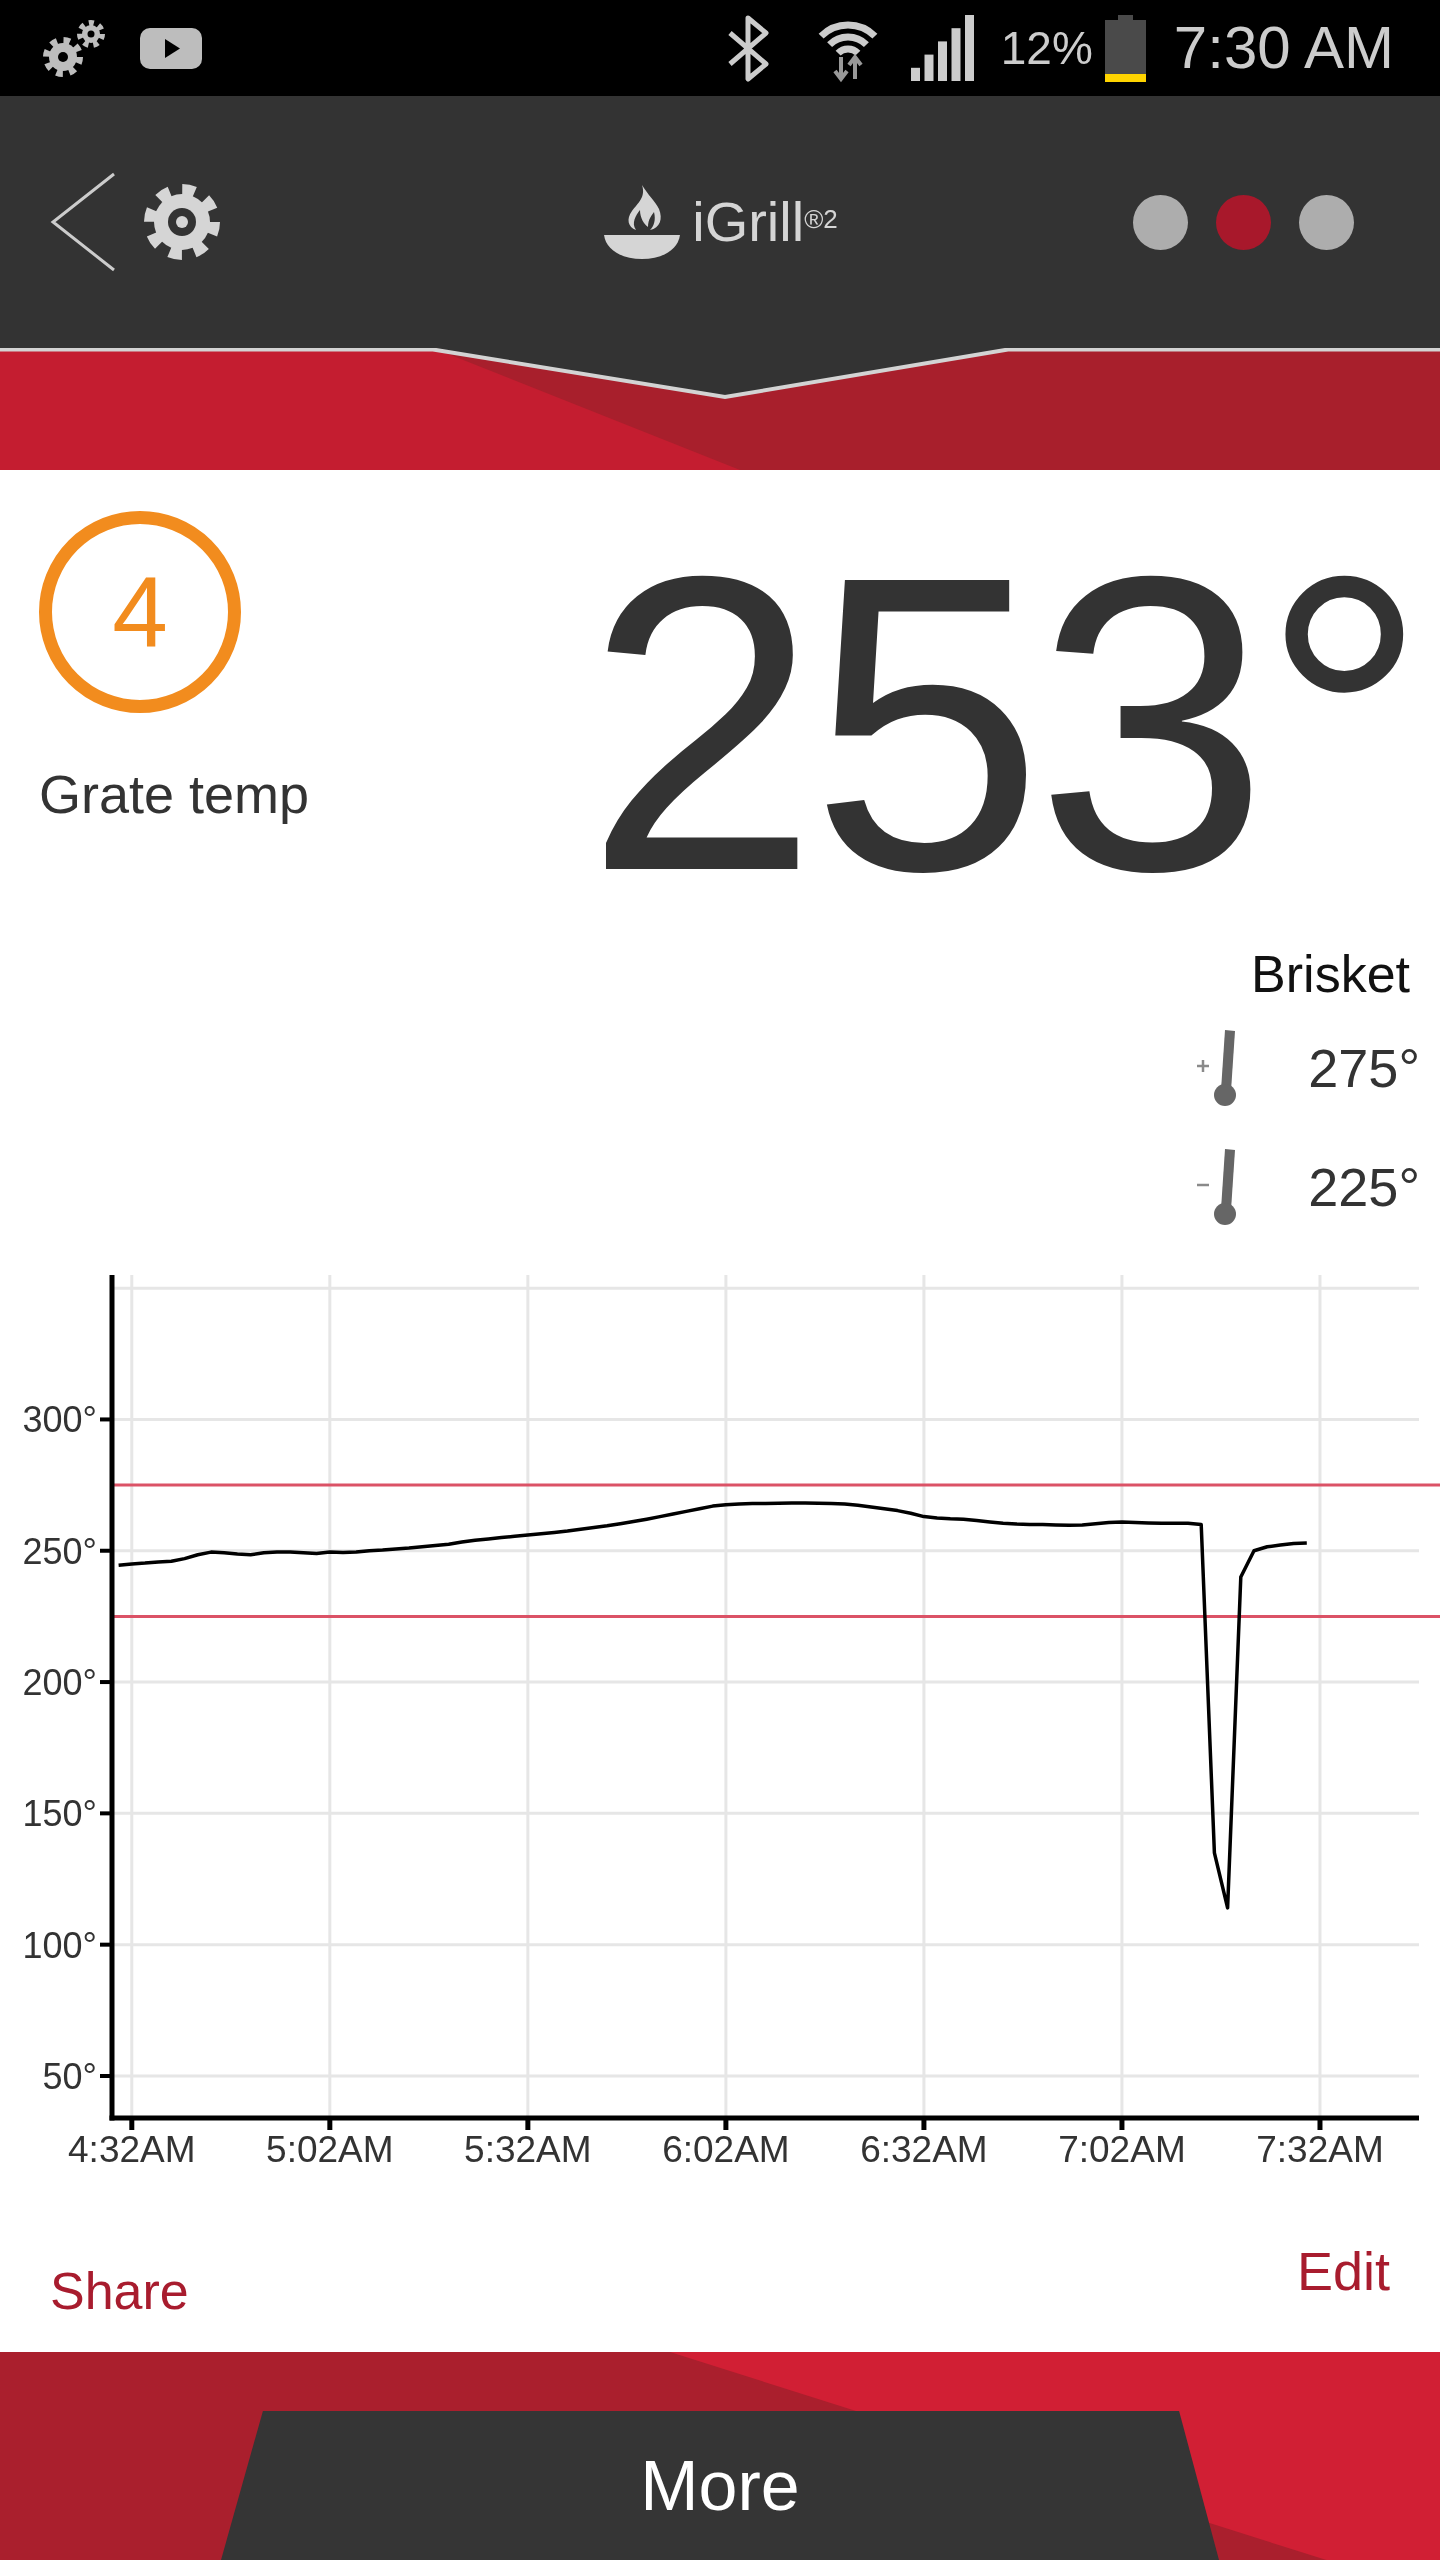 Image resolution: width=1440 pixels, height=2560 pixels. What do you see at coordinates (74, 48) in the screenshot?
I see `gears-icon` at bounding box center [74, 48].